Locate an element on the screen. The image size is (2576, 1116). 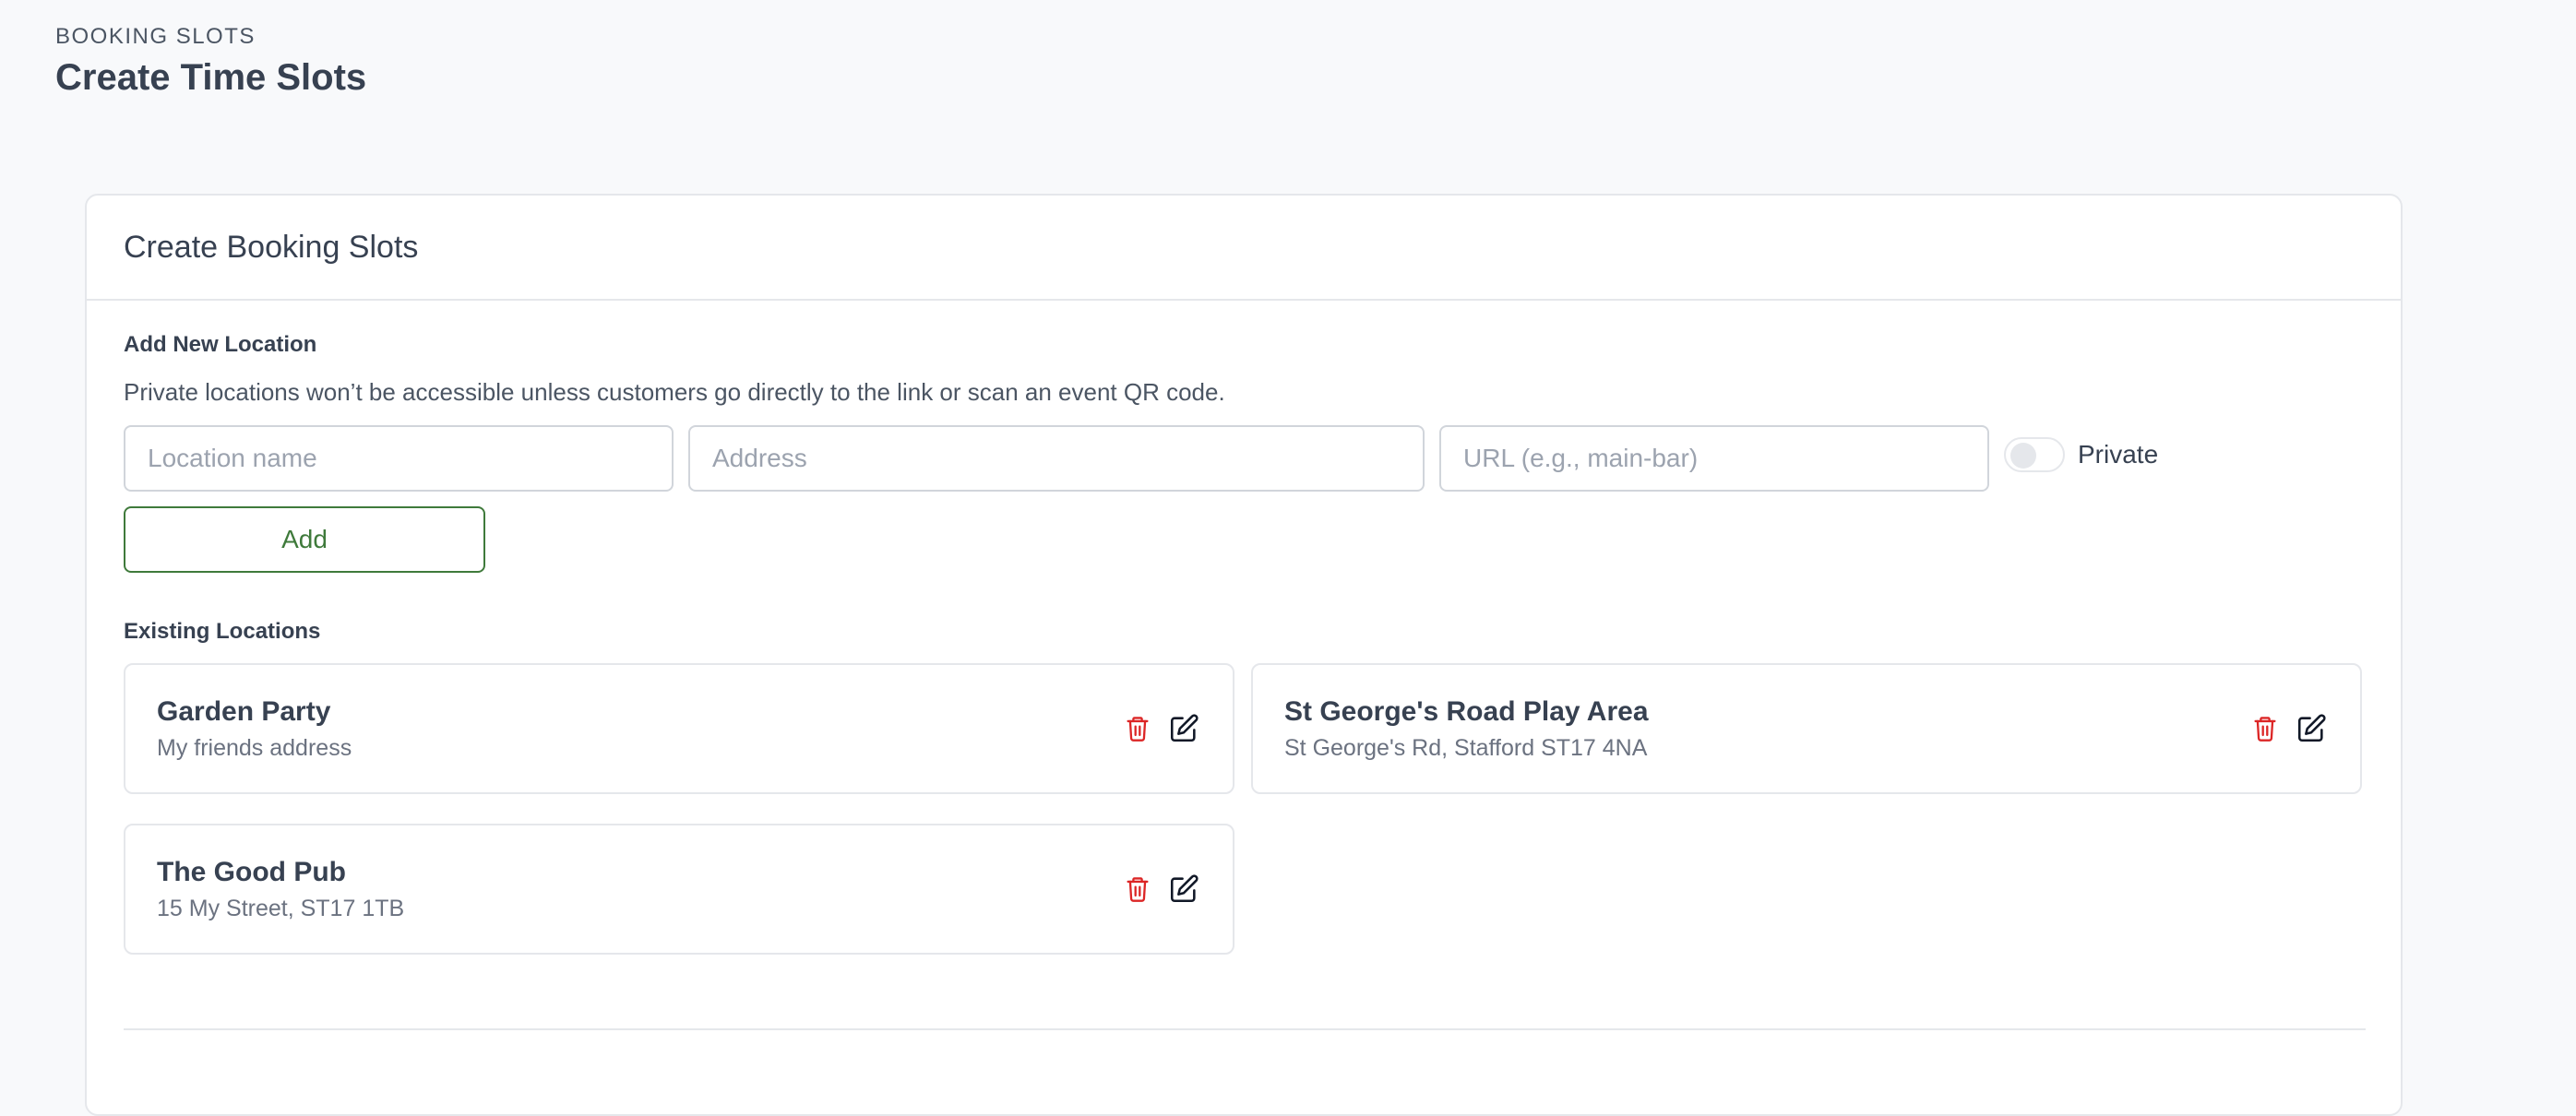
page-eyebrow: BOOKING SLOTS is located at coordinates (155, 37).